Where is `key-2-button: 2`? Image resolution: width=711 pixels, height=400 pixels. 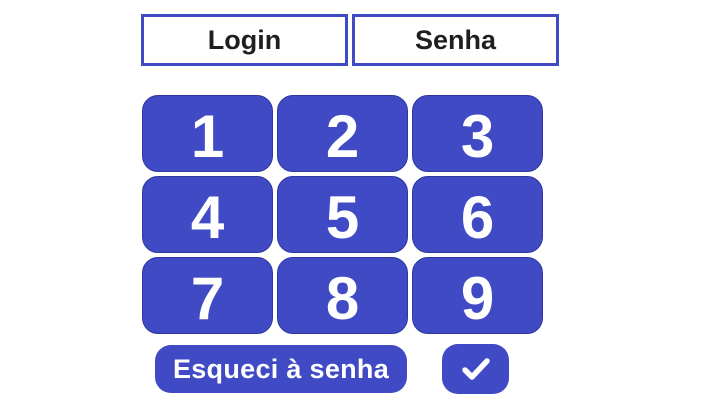
key-2-button: 2 is located at coordinates (342, 133).